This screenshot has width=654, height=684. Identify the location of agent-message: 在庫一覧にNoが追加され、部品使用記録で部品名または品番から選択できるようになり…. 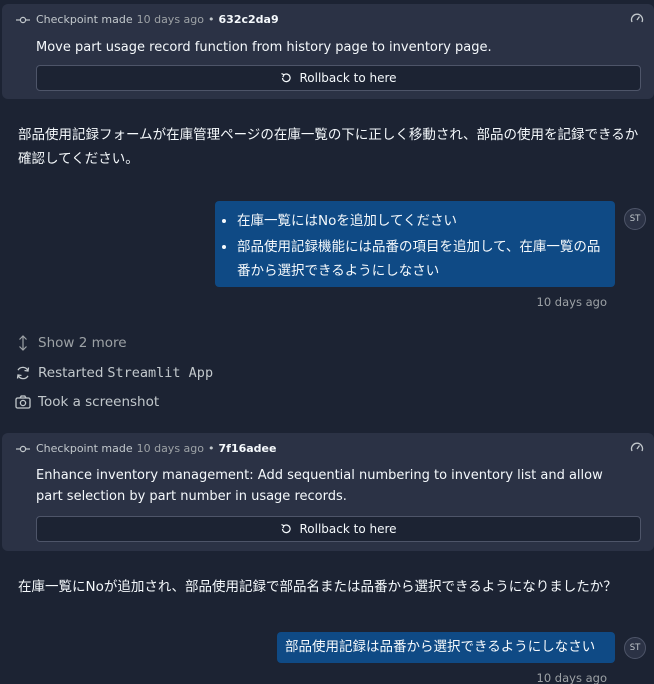
(317, 587).